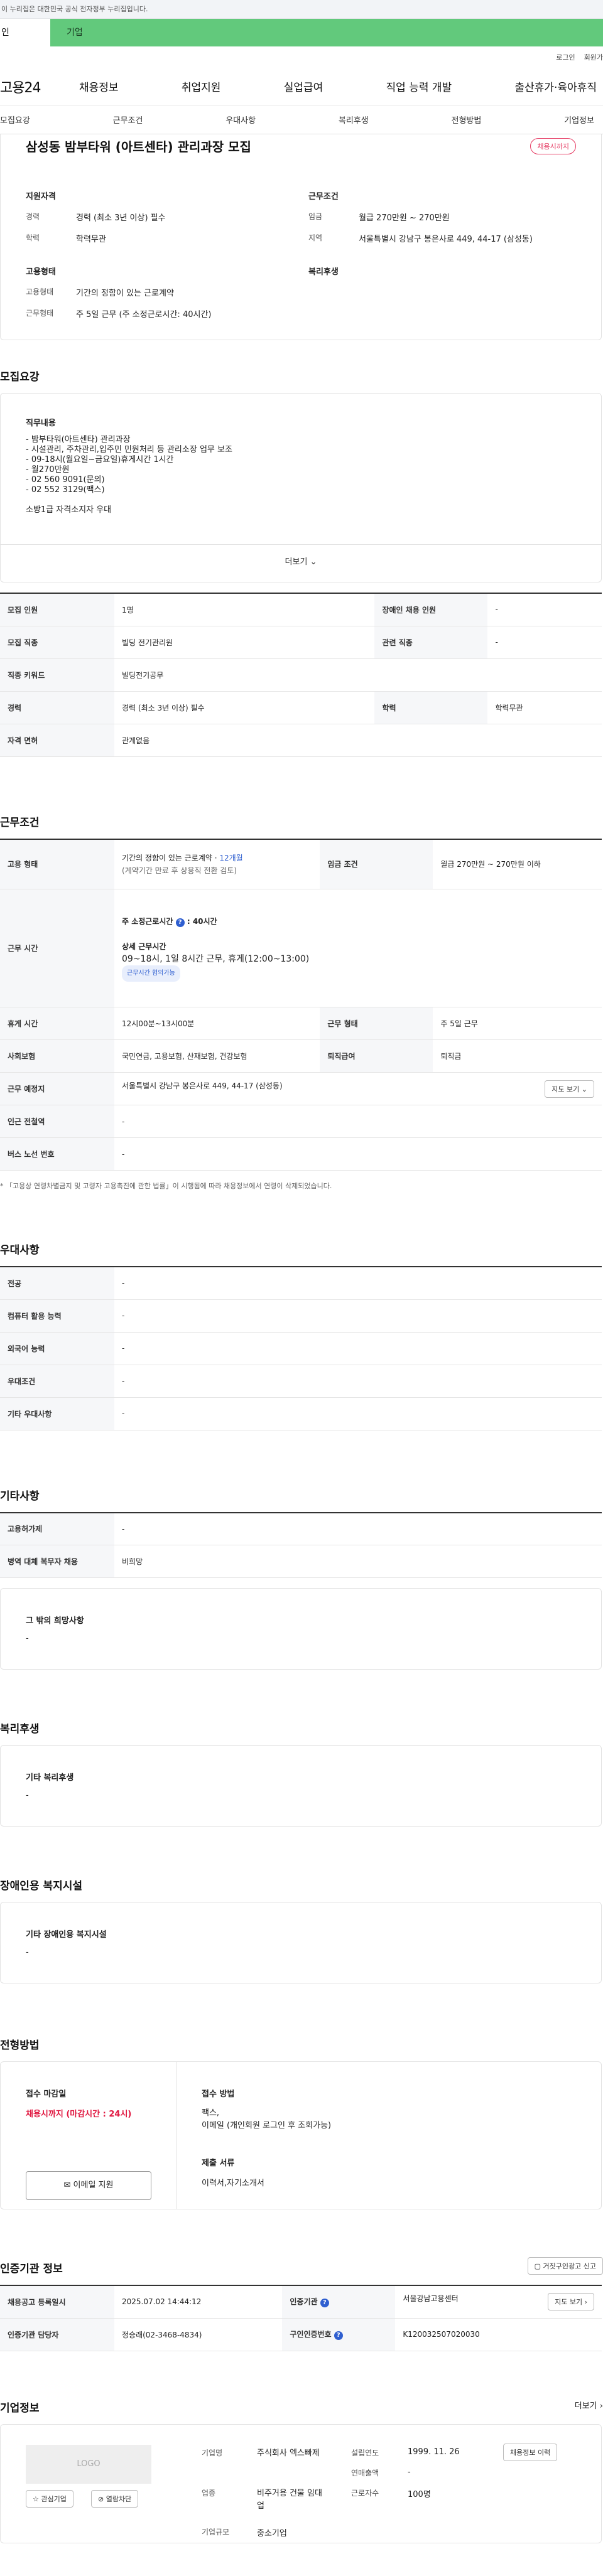 The image size is (603, 2576). What do you see at coordinates (301, 9) in the screenshot?
I see `gov-banner: 이 누리집은 대한민국 공식 전자정부 누리집입니다.` at bounding box center [301, 9].